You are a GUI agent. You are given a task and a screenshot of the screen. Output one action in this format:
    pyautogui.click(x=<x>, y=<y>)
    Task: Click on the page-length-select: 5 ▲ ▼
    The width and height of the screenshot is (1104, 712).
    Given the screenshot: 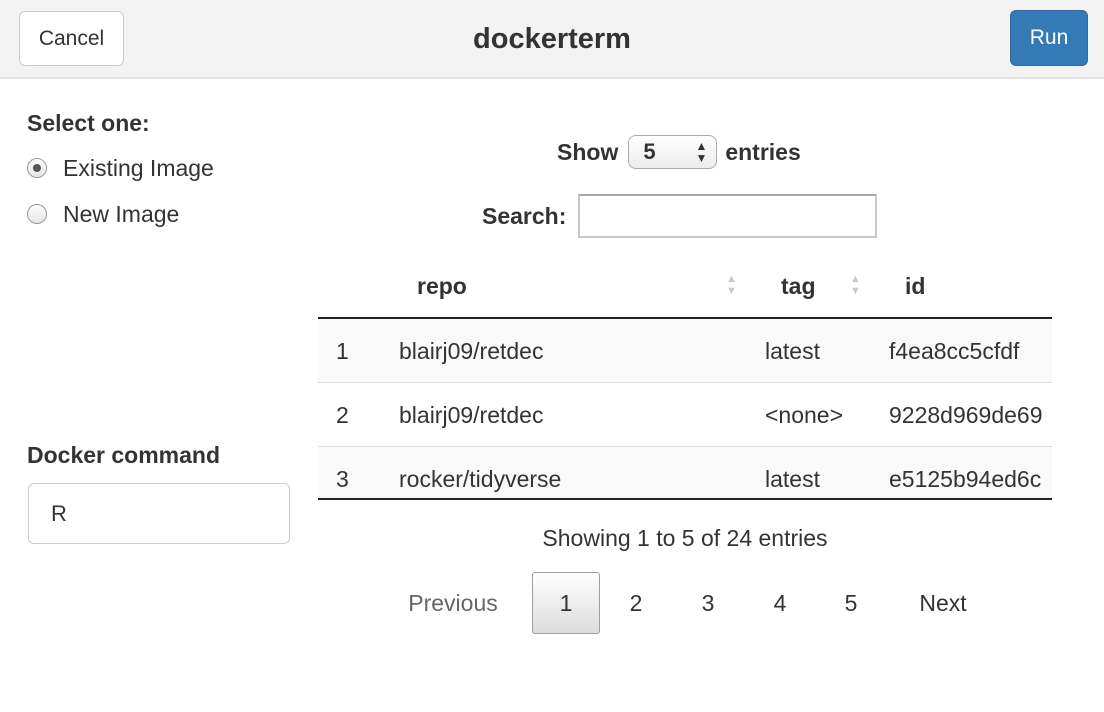 What is the action you would take?
    pyautogui.click(x=673, y=152)
    